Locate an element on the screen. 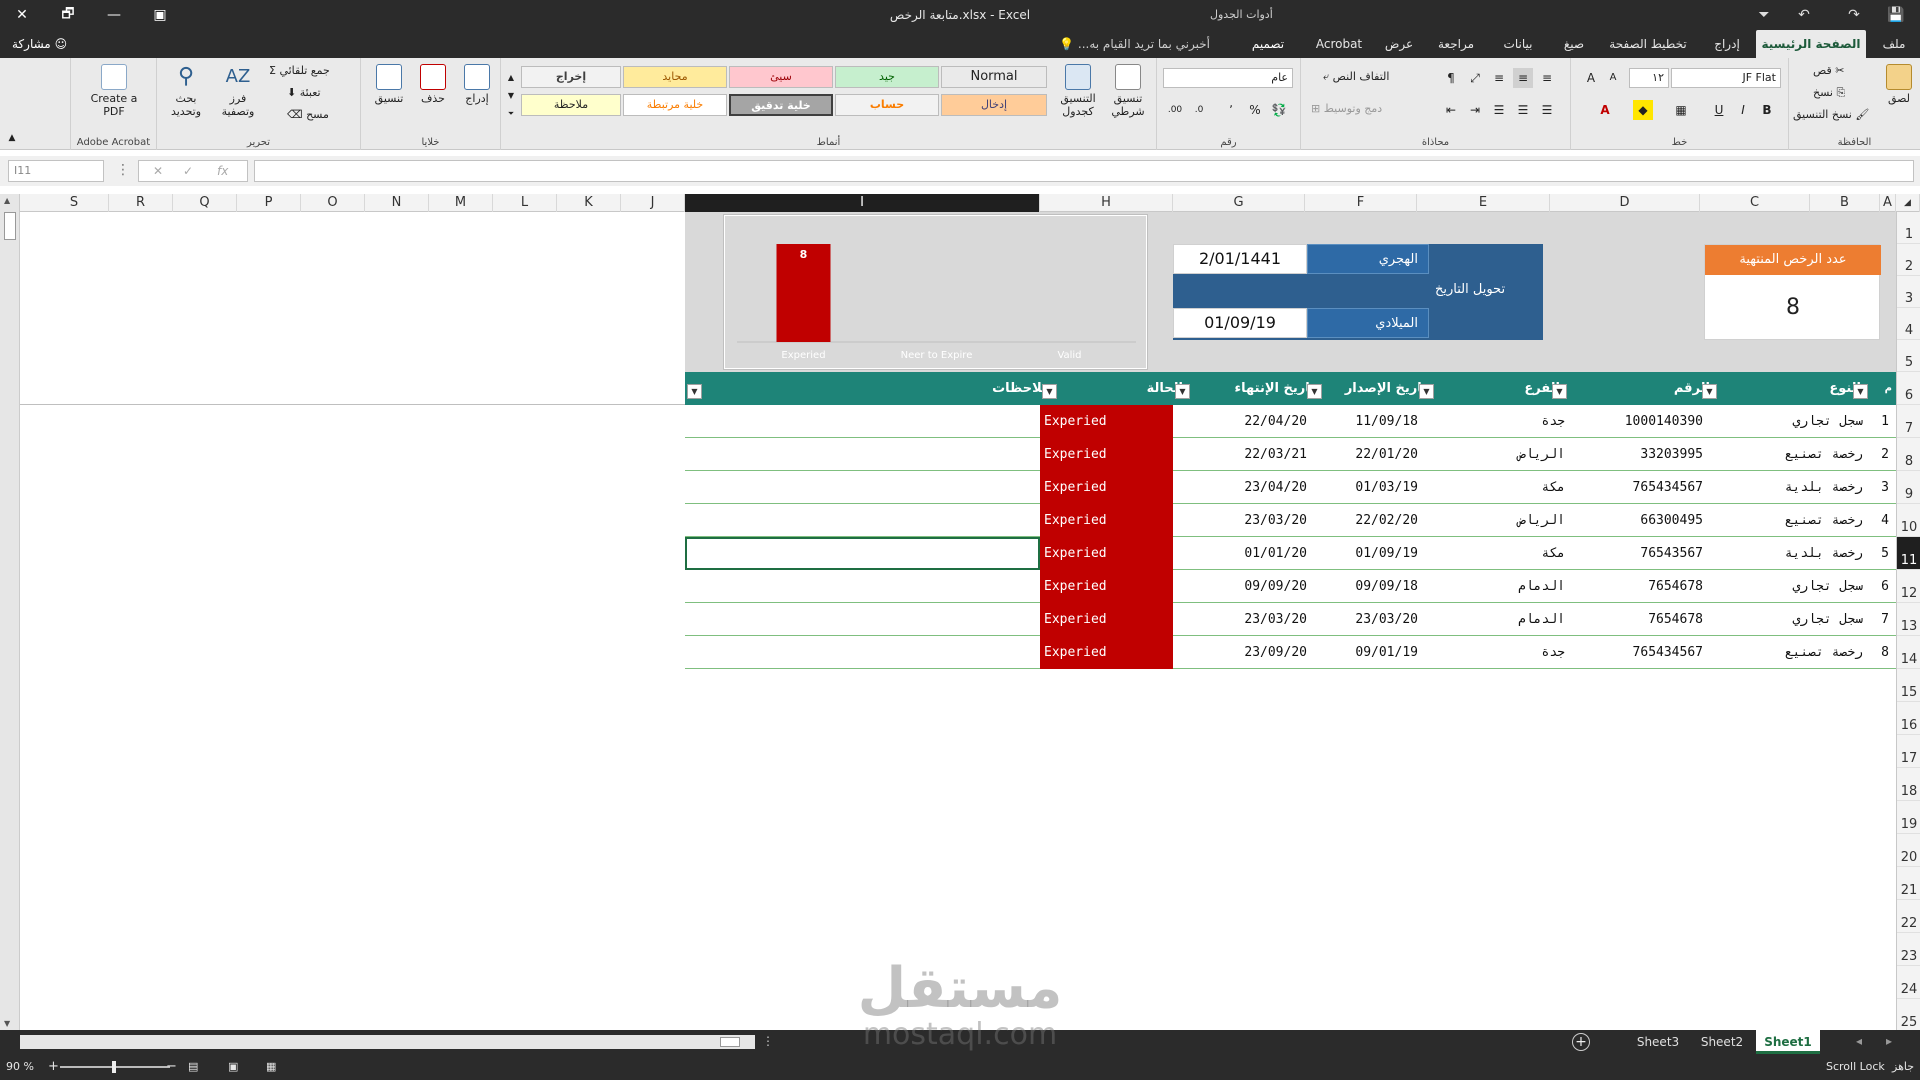  row-header: 13 is located at coordinates (1908, 619).